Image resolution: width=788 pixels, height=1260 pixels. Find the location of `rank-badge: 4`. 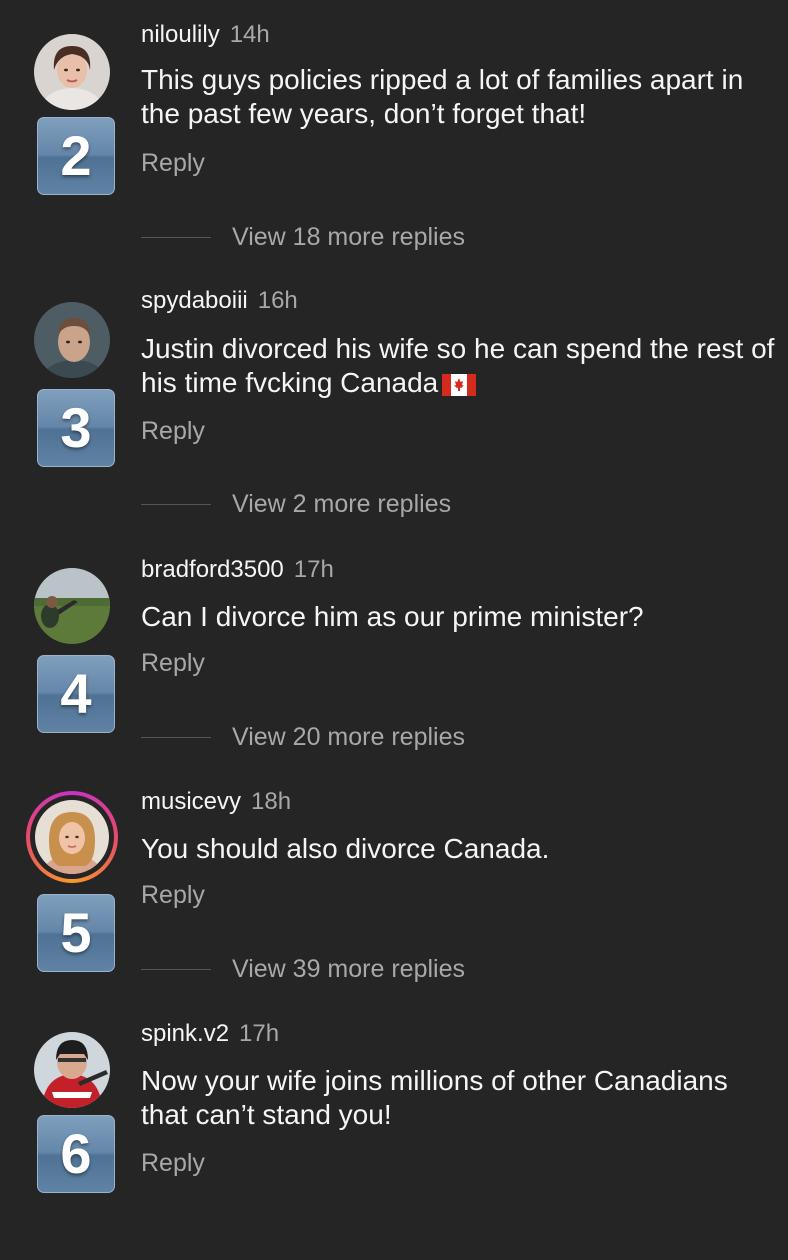

rank-badge: 4 is located at coordinates (76, 694).